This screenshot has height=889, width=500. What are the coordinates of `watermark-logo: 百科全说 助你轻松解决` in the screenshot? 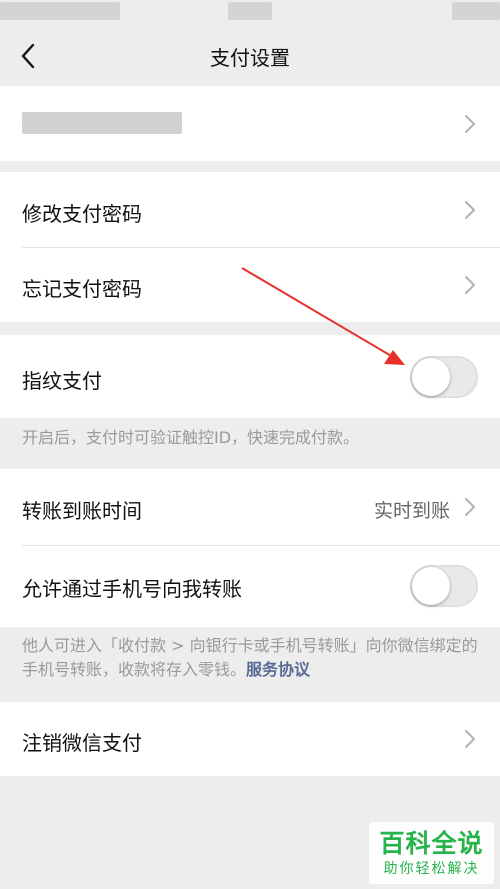 It's located at (431, 853).